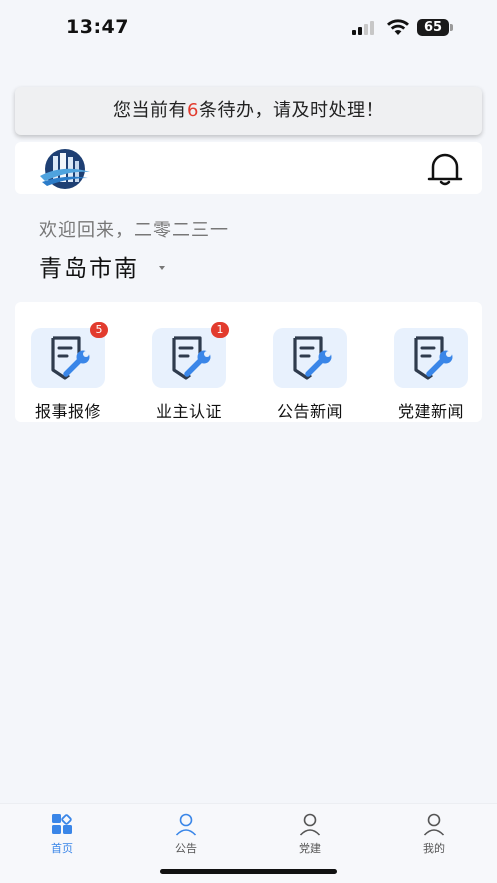  I want to click on community-name: 青岛市南, so click(89, 269).